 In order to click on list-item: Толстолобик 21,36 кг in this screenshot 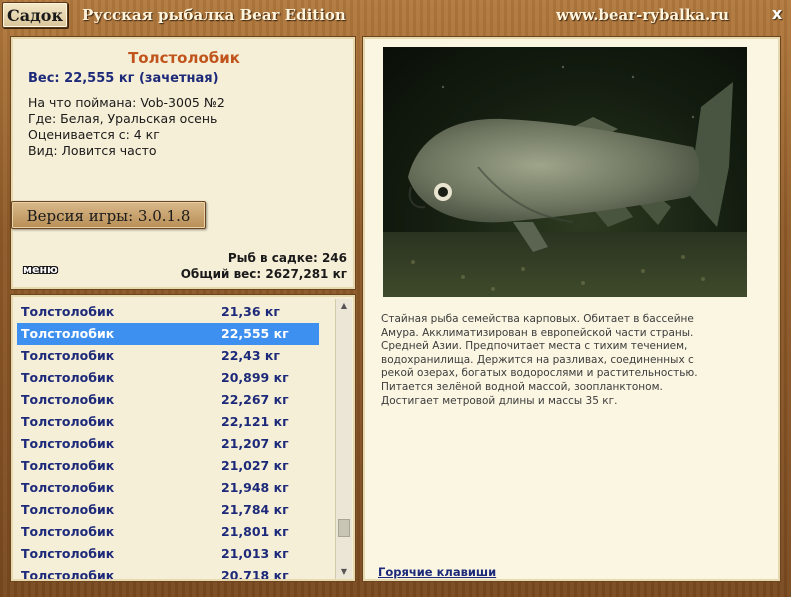, I will do `click(168, 312)`.